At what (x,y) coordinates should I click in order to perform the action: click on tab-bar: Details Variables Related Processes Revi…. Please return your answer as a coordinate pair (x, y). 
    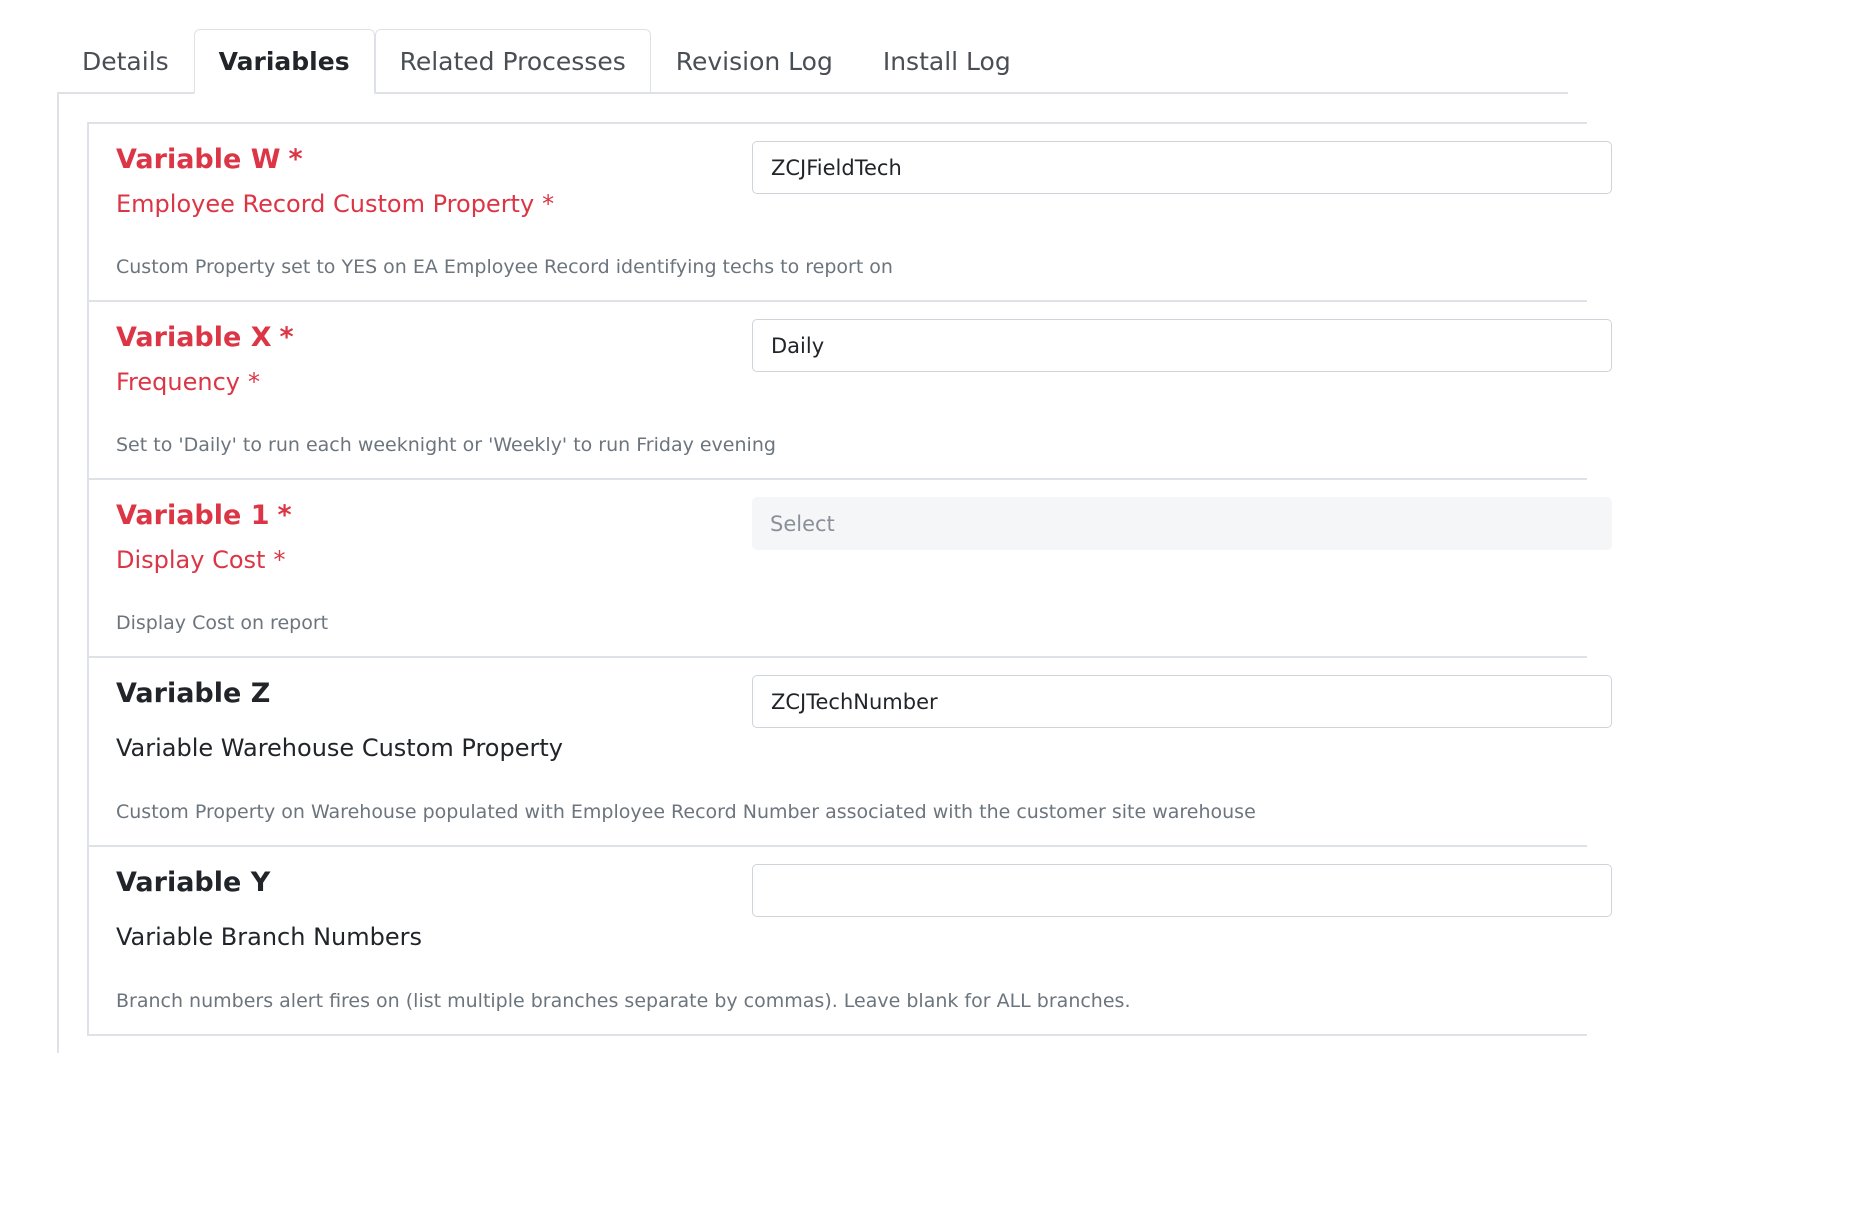
    Looking at the image, I should click on (812, 61).